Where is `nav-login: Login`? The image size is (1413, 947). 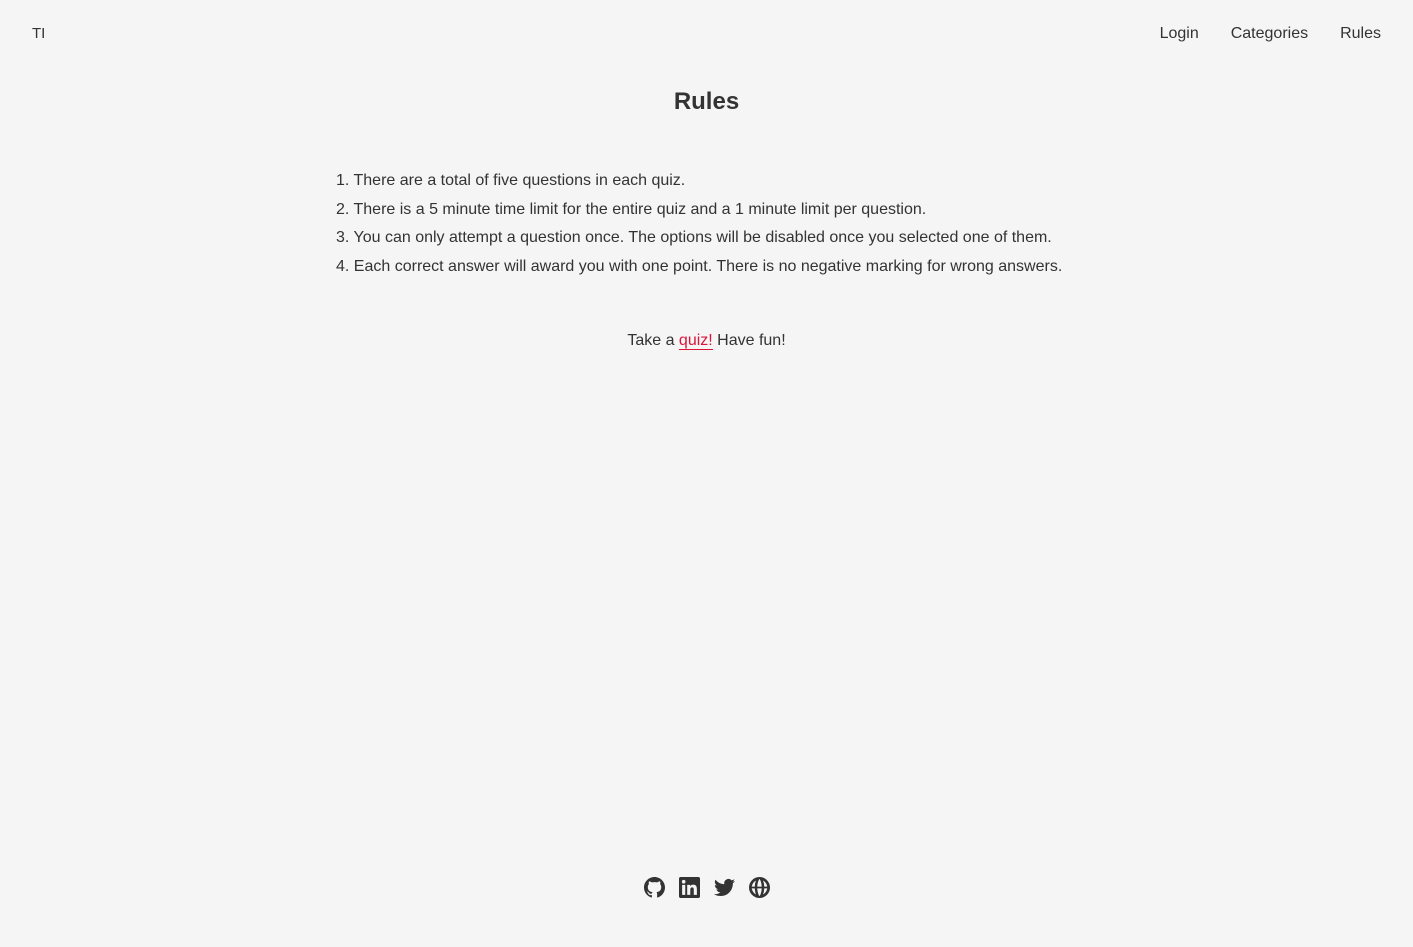 nav-login: Login is located at coordinates (1179, 34).